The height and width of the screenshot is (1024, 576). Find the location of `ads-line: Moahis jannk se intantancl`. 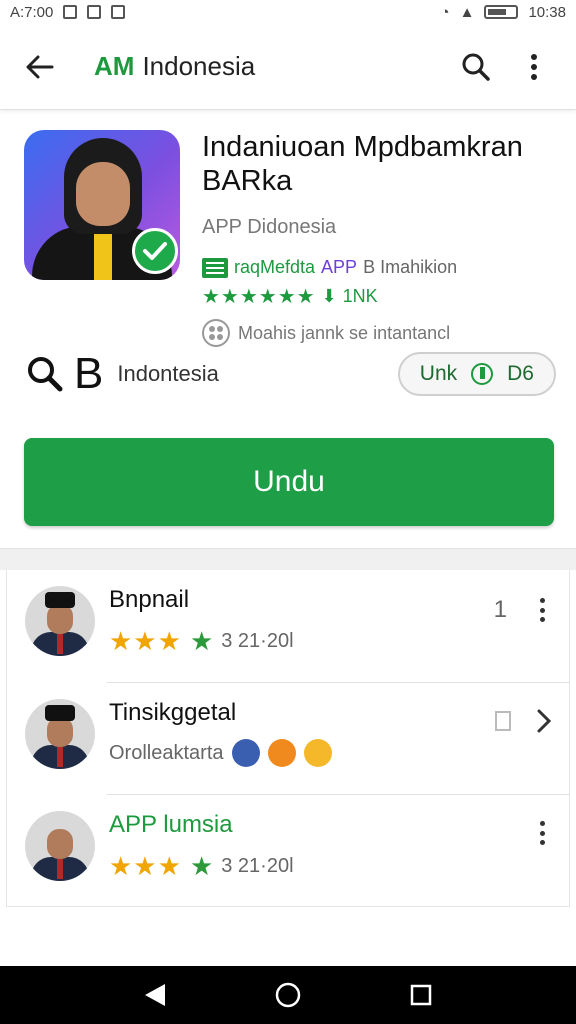

ads-line: Moahis jannk se intantancl is located at coordinates (377, 333).